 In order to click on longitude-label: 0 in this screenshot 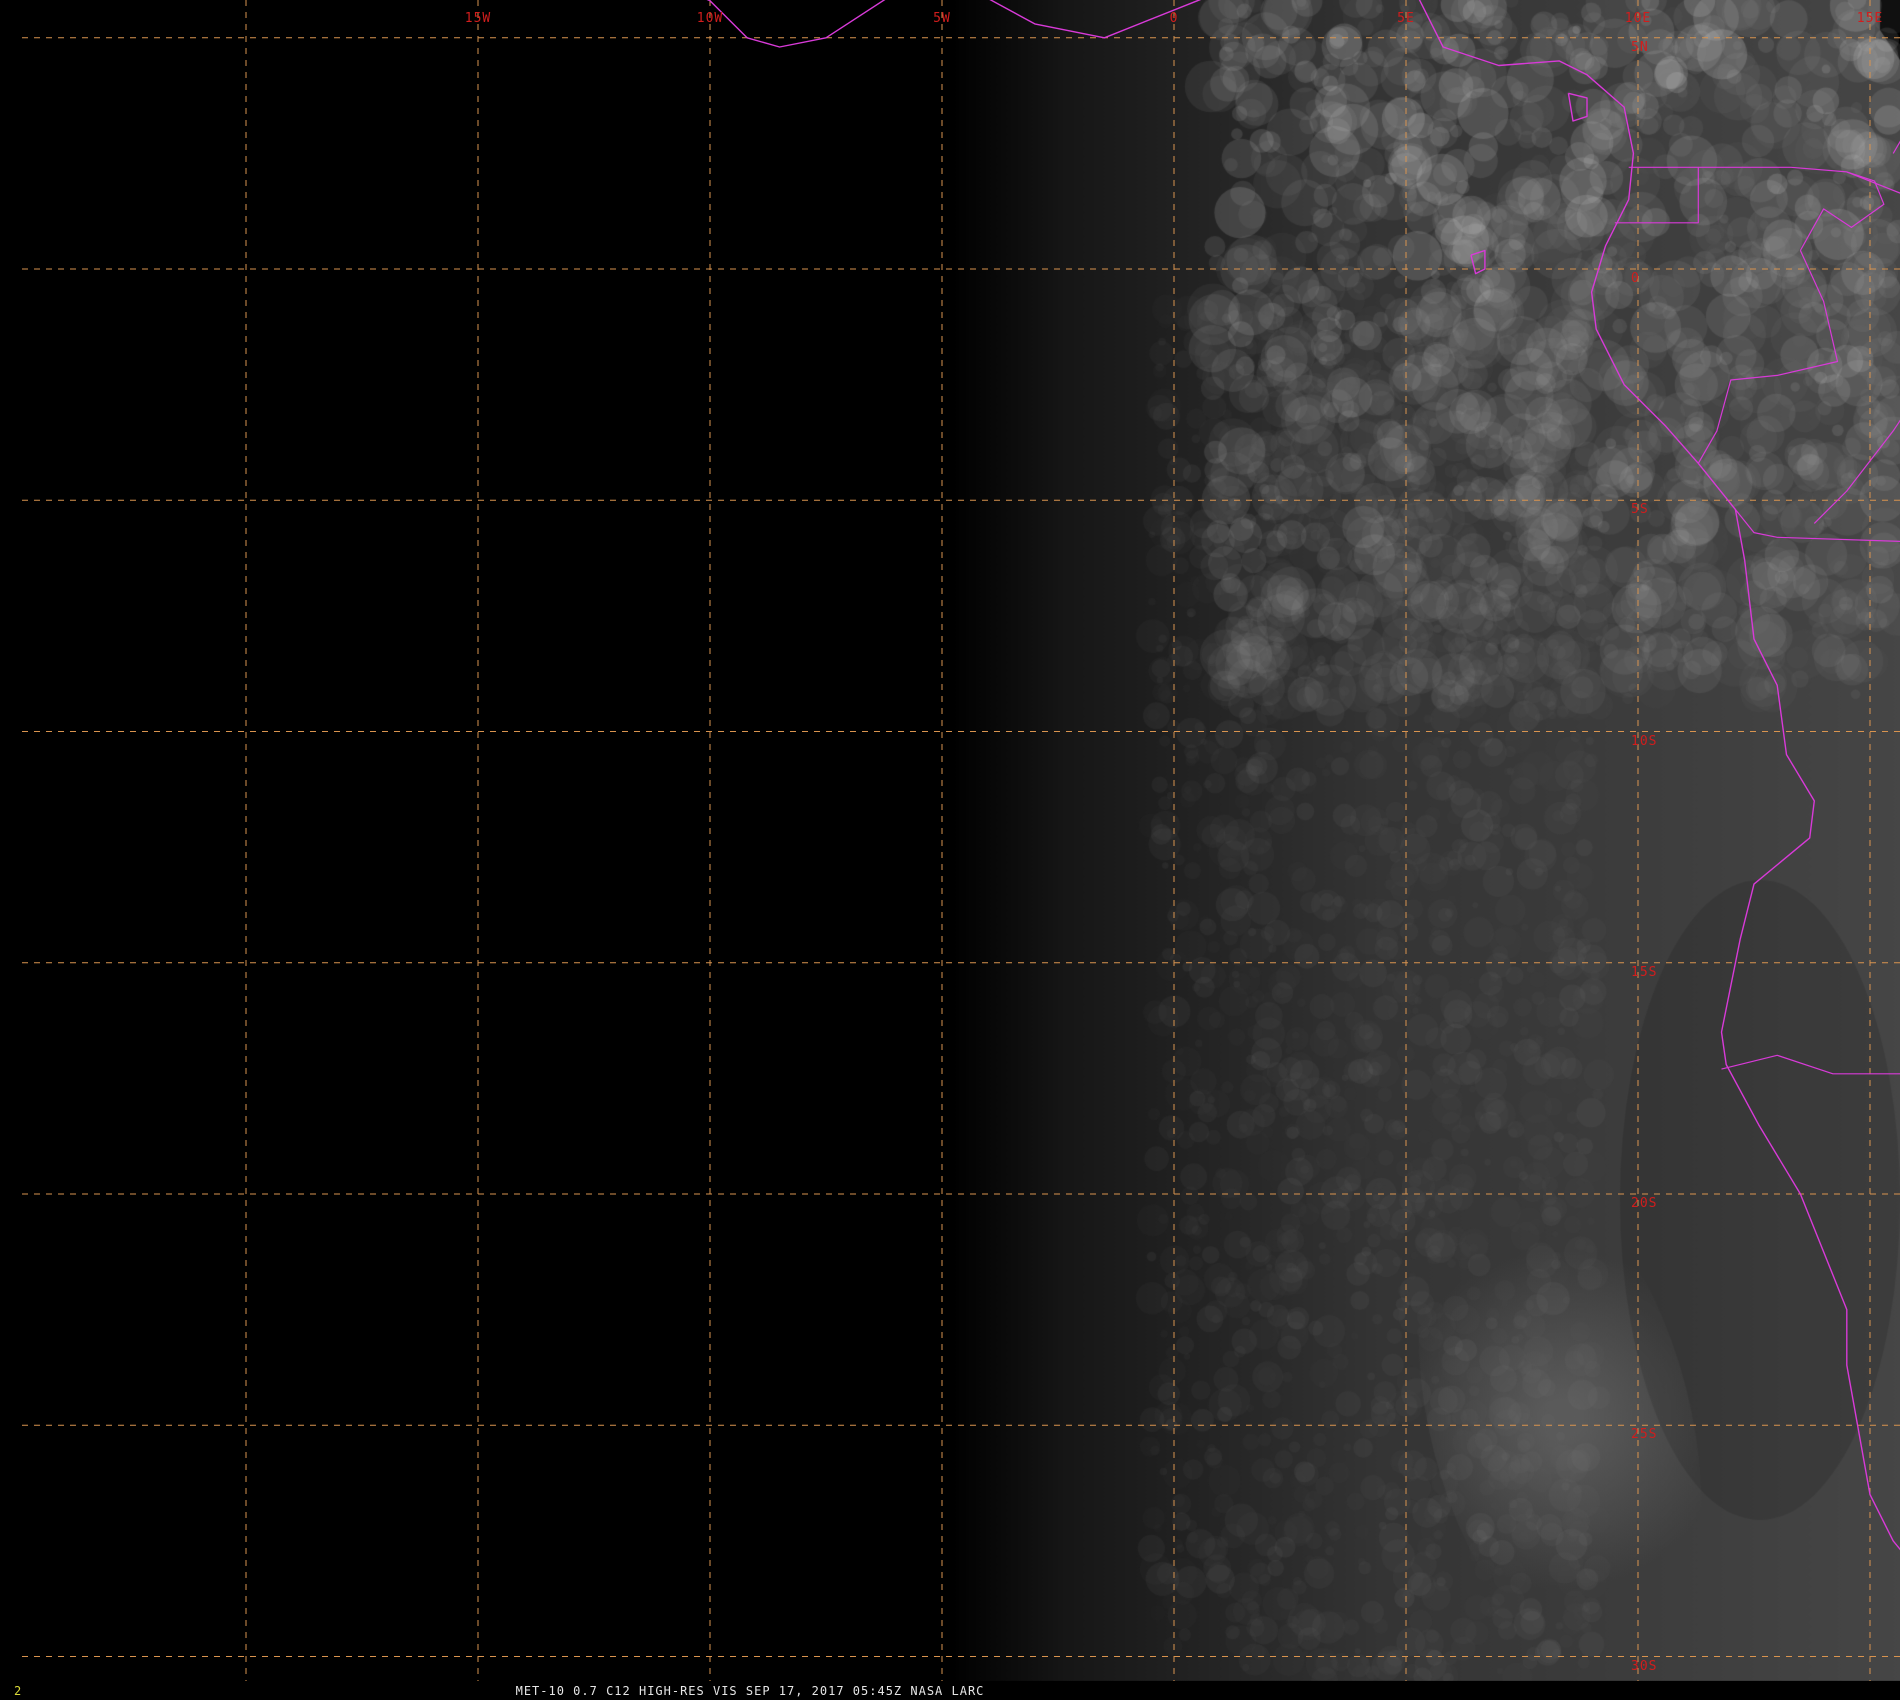, I will do `click(1174, 18)`.